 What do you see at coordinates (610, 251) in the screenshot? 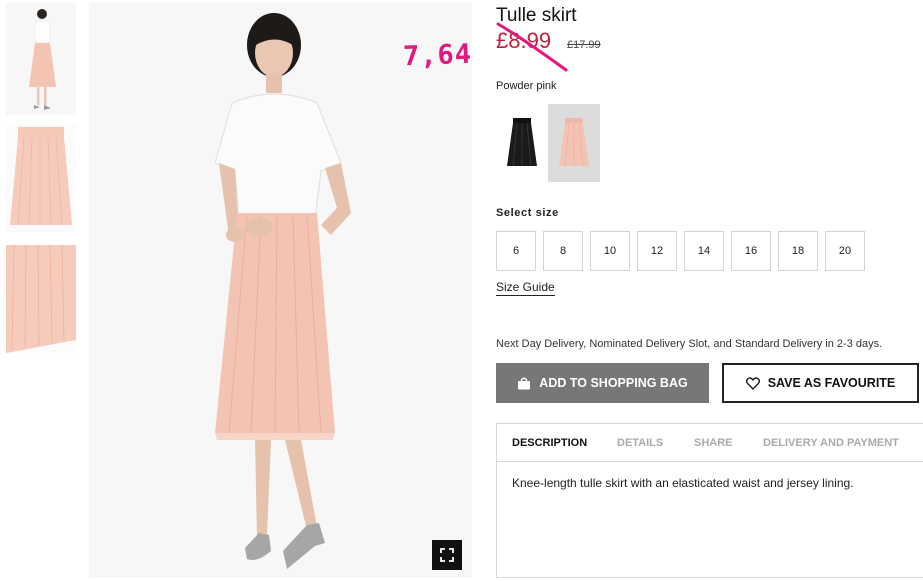
I see `size-option-10: 10` at bounding box center [610, 251].